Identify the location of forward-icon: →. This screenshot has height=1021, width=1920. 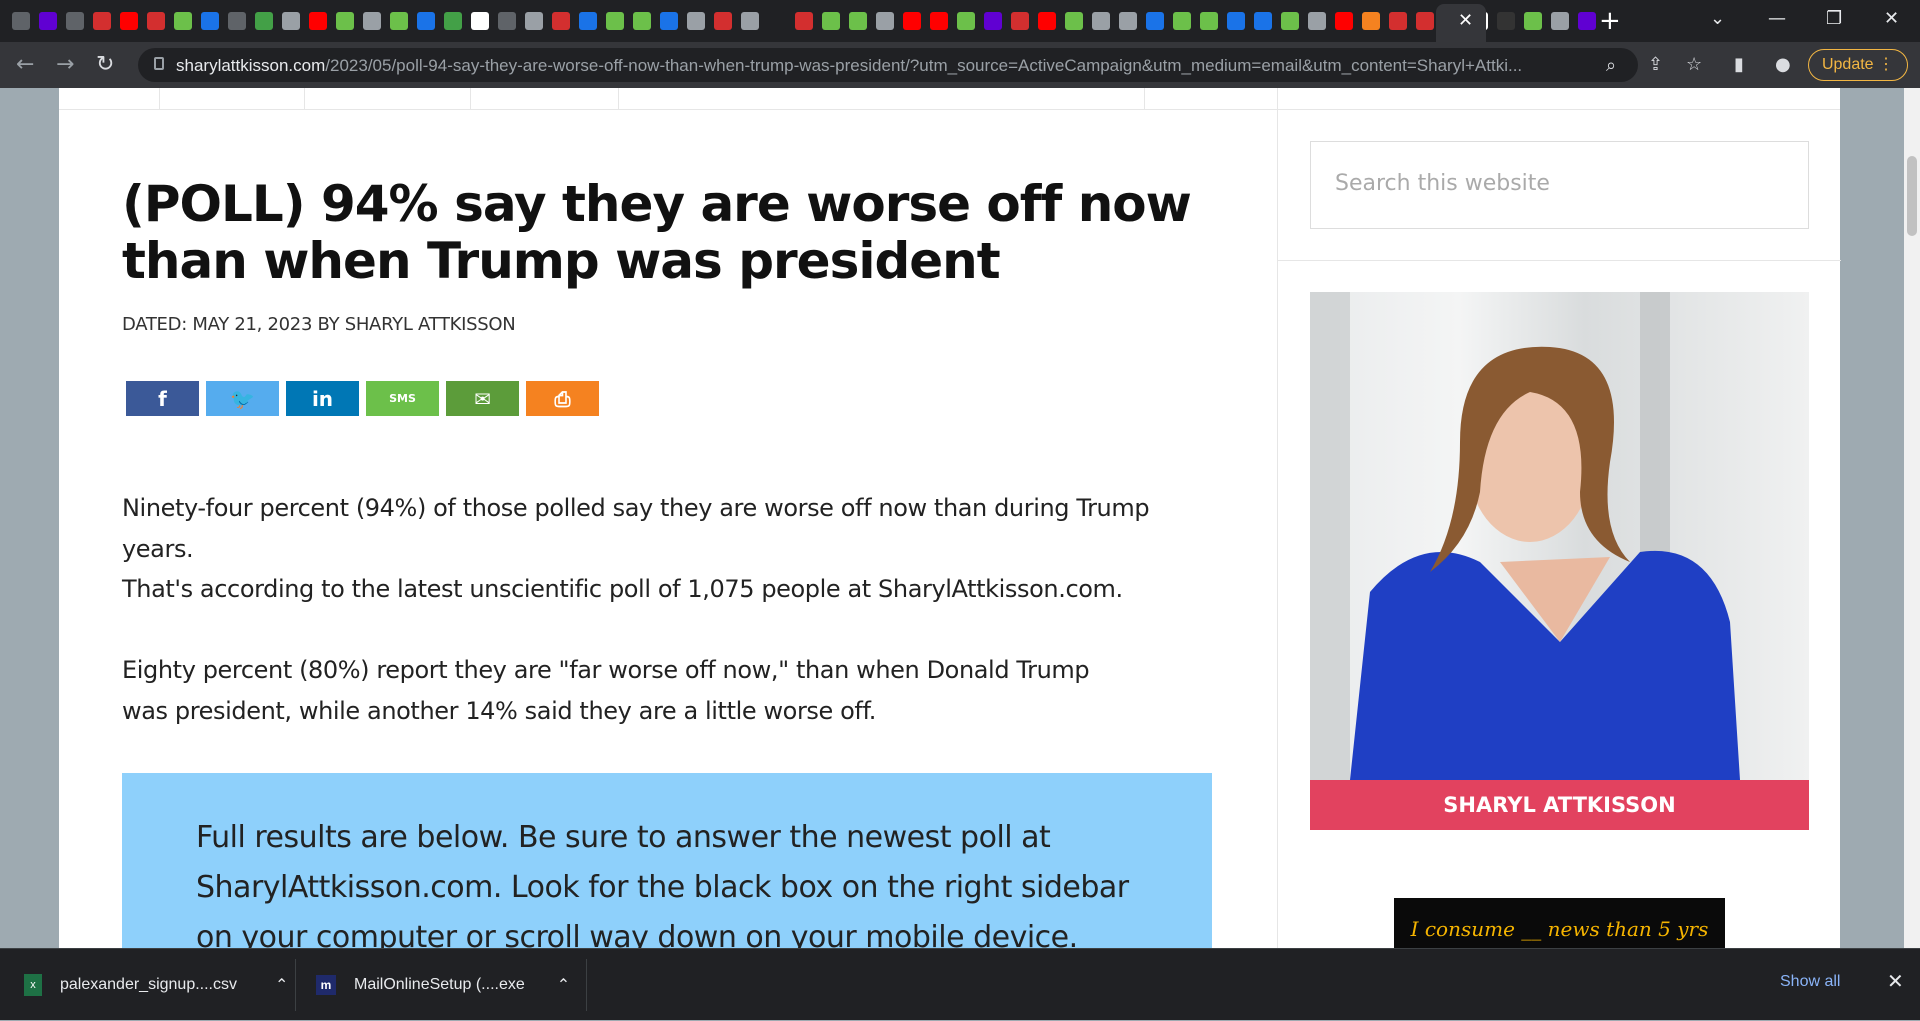
(65, 64).